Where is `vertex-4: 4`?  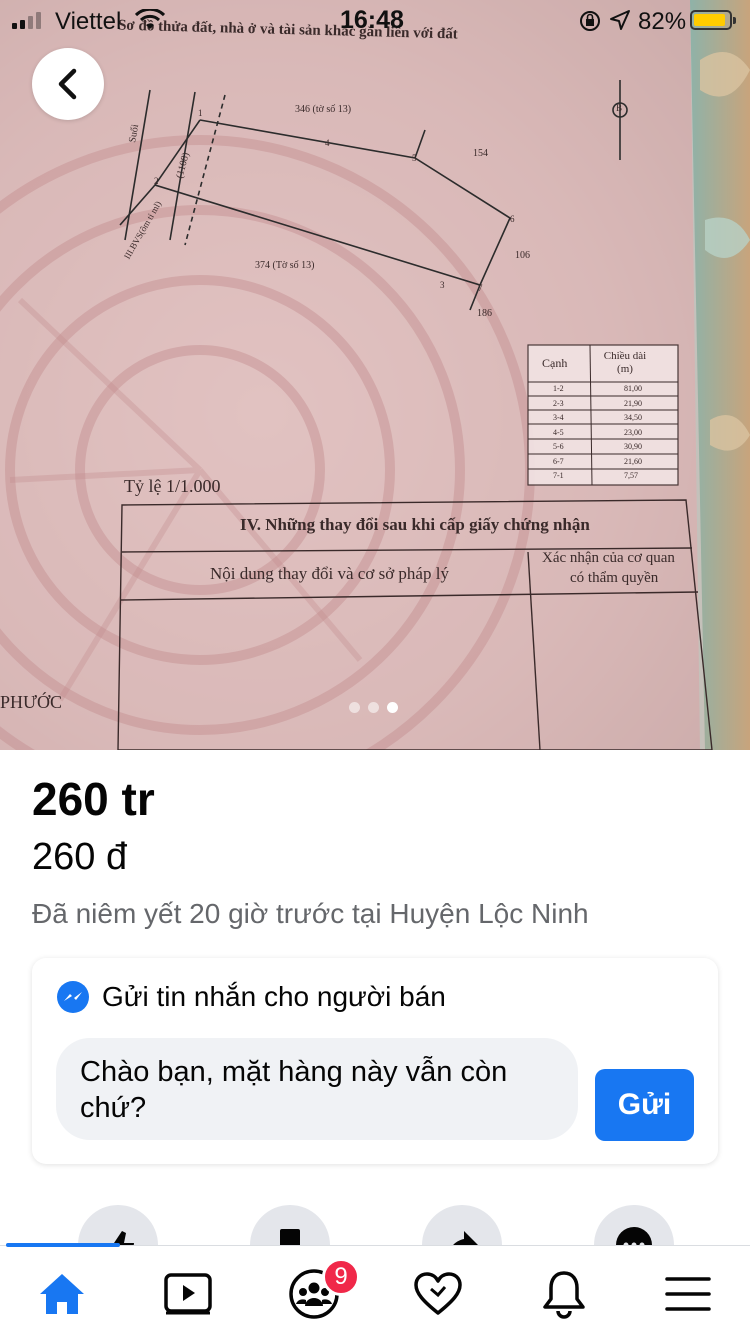 vertex-4: 4 is located at coordinates (327, 143).